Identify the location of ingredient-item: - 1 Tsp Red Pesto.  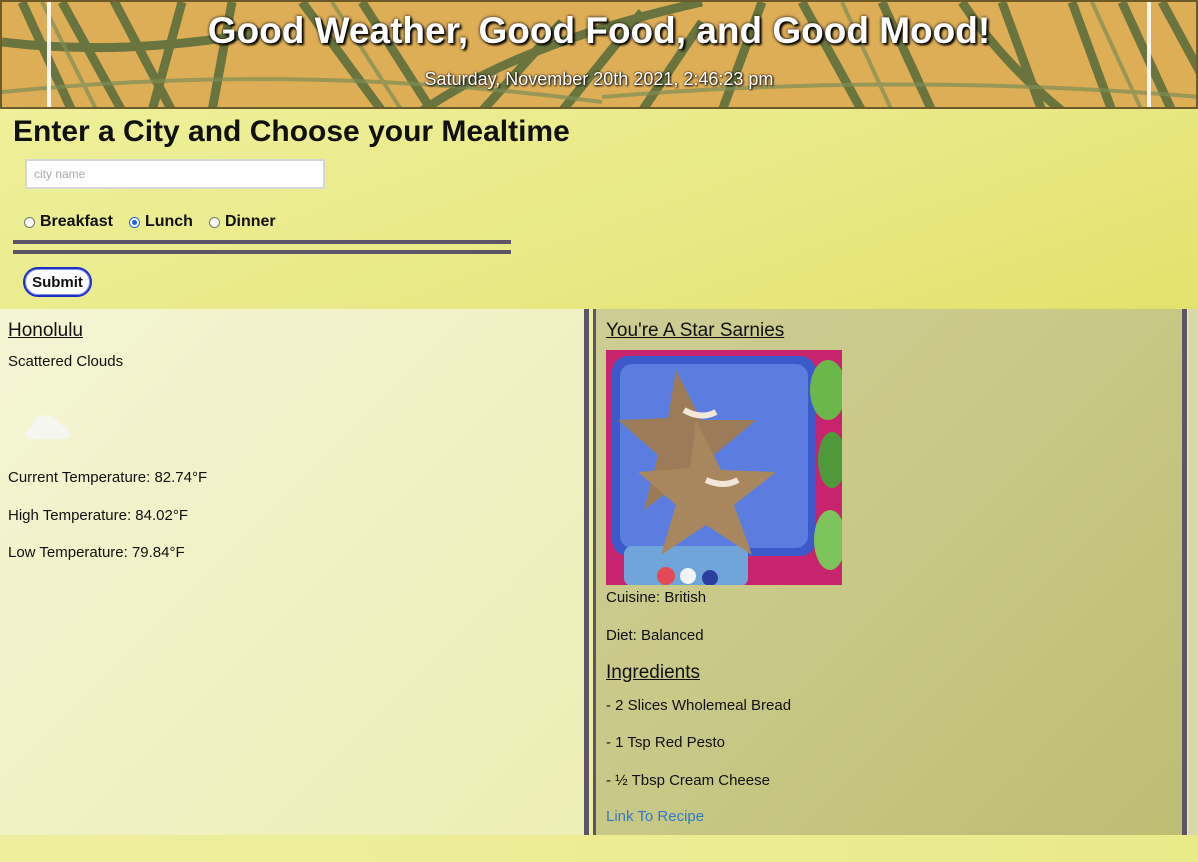
(665, 742).